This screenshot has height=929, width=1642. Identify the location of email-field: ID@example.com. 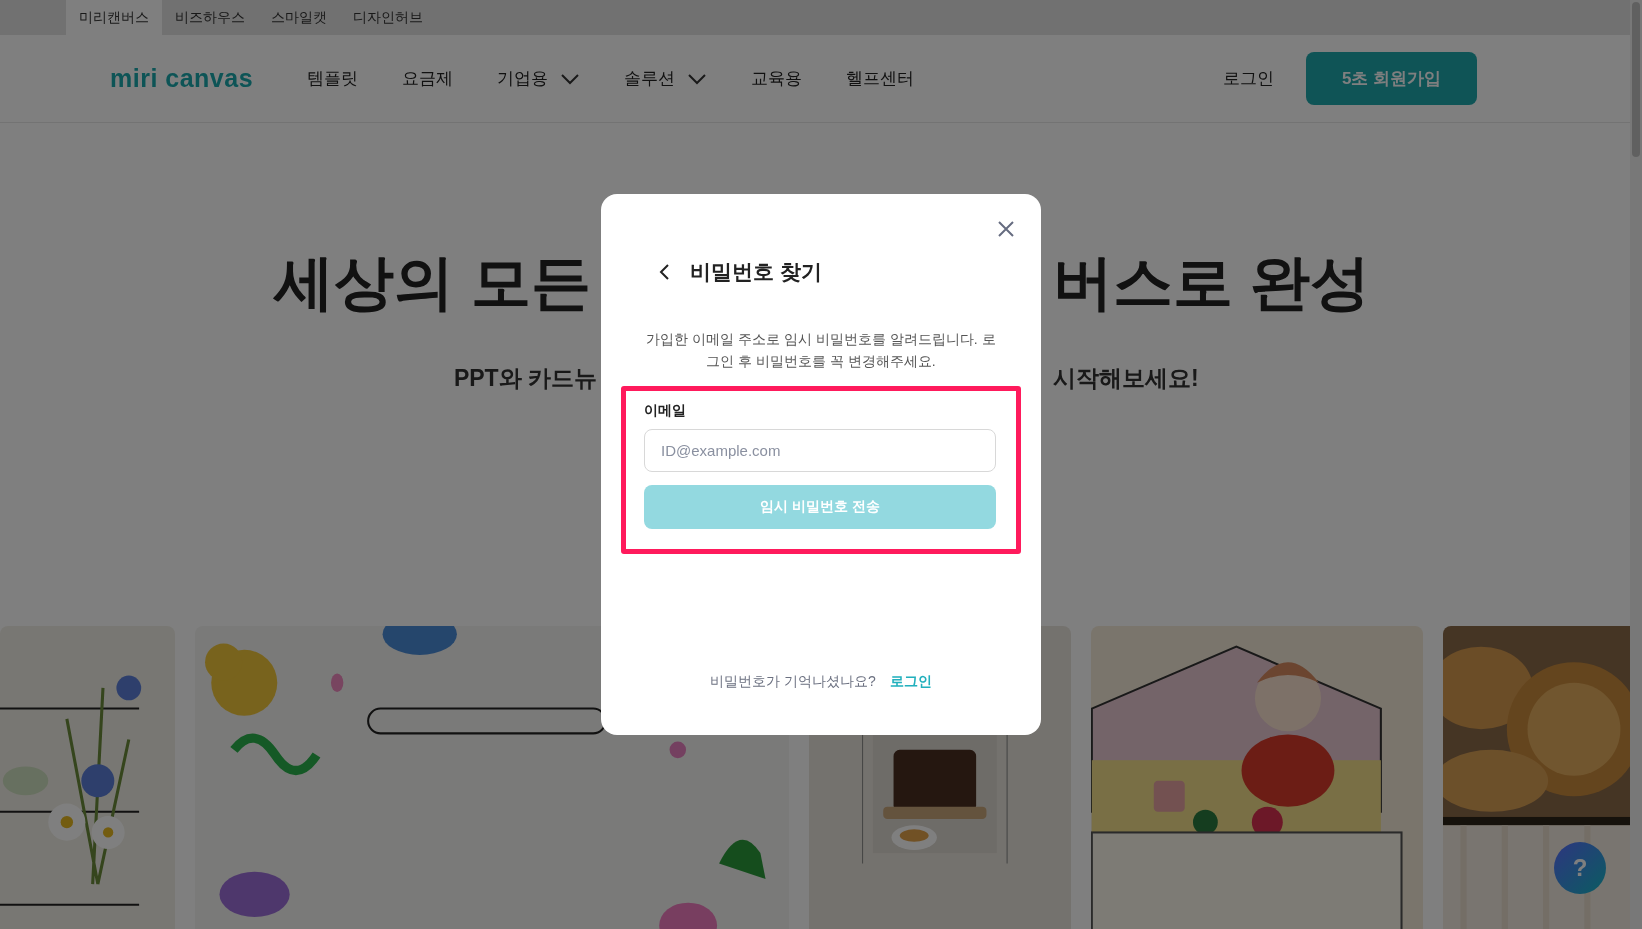
(820, 450).